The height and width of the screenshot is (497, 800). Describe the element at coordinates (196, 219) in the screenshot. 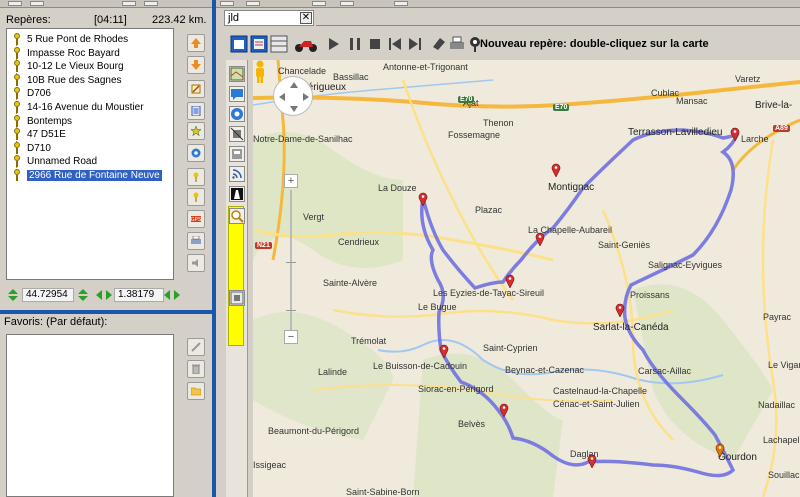

I see `route-export-button: GPS` at that location.